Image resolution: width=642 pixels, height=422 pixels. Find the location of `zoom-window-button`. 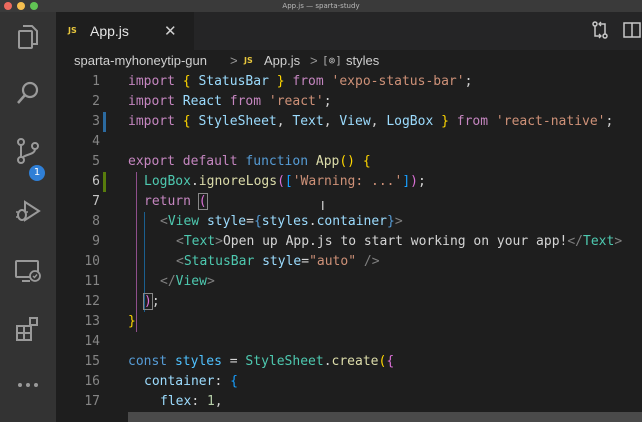

zoom-window-button is located at coordinates (34, 6).